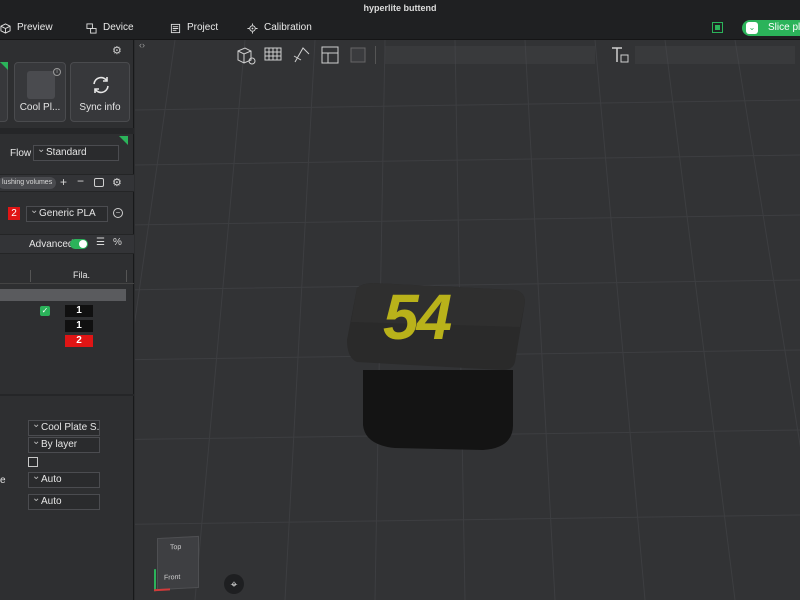  I want to click on calibration-icon, so click(252, 28).